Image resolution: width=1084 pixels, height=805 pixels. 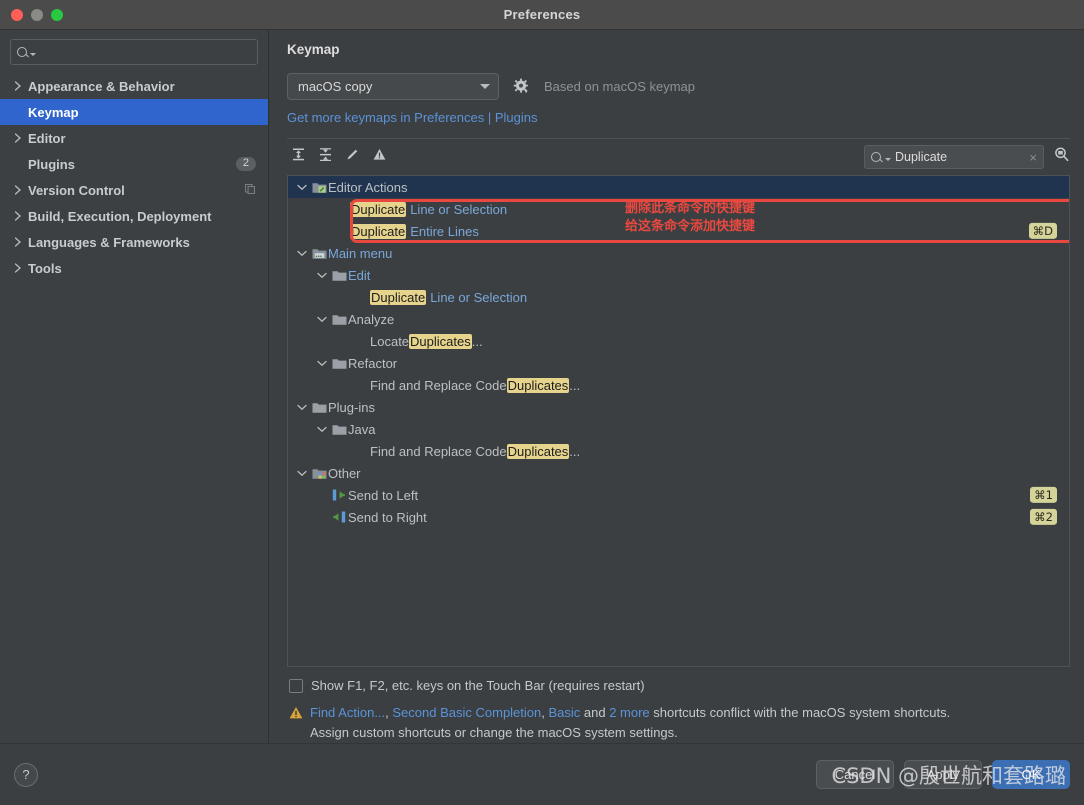 I want to click on sidebar-search-wrapper, so click(x=134, y=50).